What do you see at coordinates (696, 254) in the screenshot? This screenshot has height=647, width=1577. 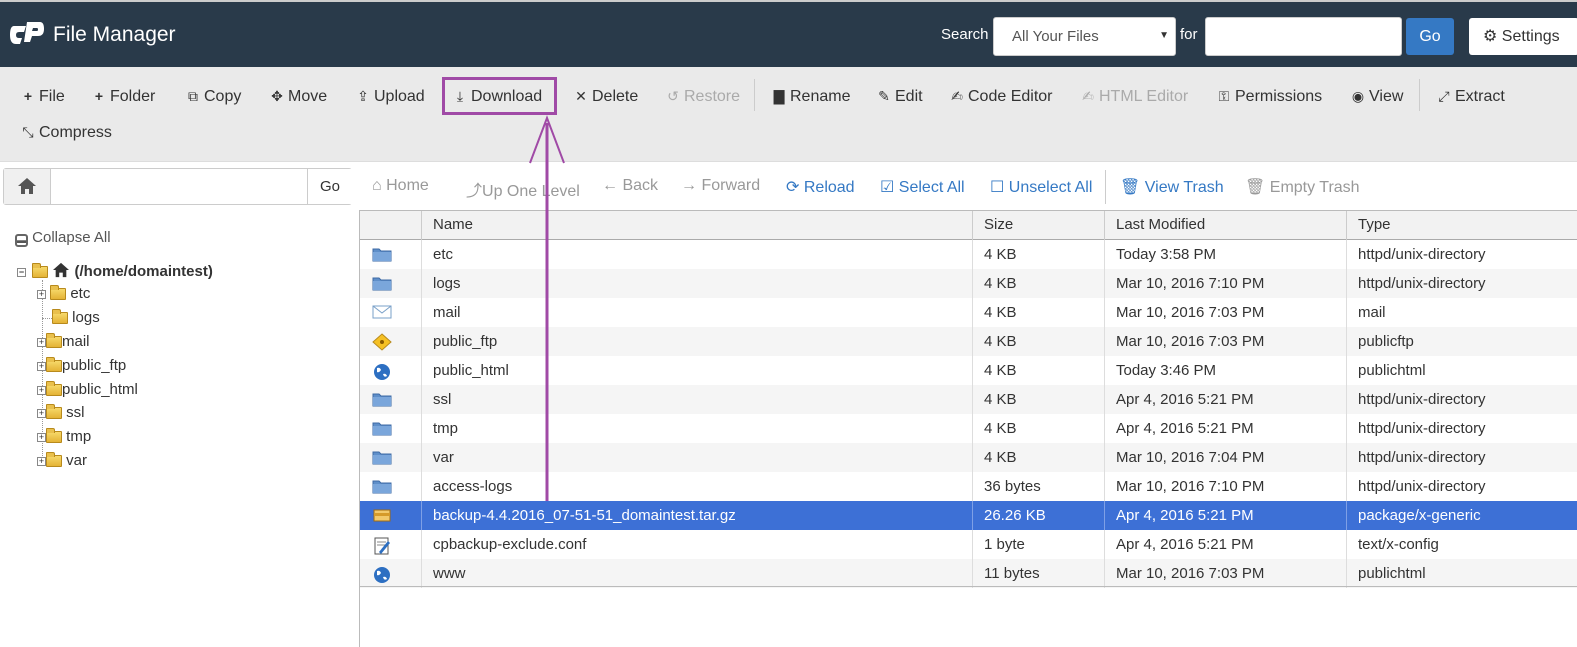 I see `file-name: etc` at bounding box center [696, 254].